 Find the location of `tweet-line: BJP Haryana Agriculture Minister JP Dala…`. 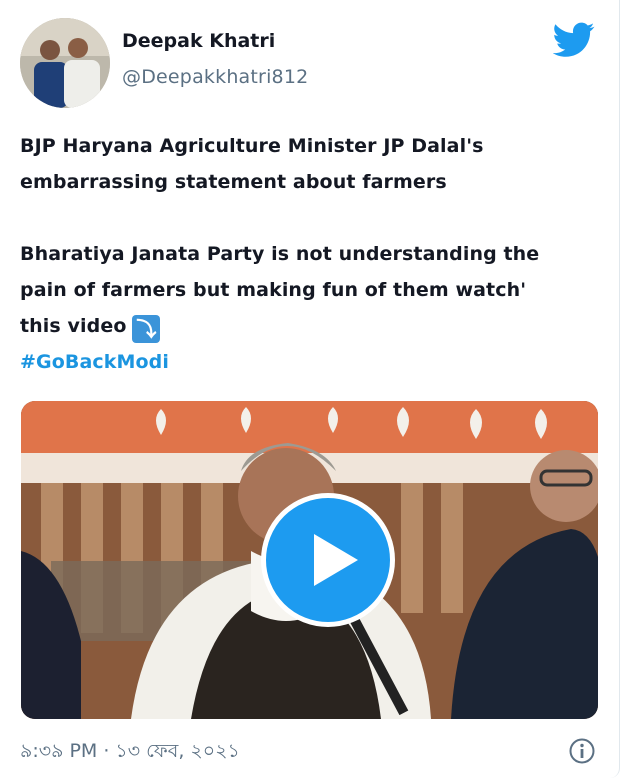

tweet-line: BJP Haryana Agriculture Minister JP Dala… is located at coordinates (252, 146).